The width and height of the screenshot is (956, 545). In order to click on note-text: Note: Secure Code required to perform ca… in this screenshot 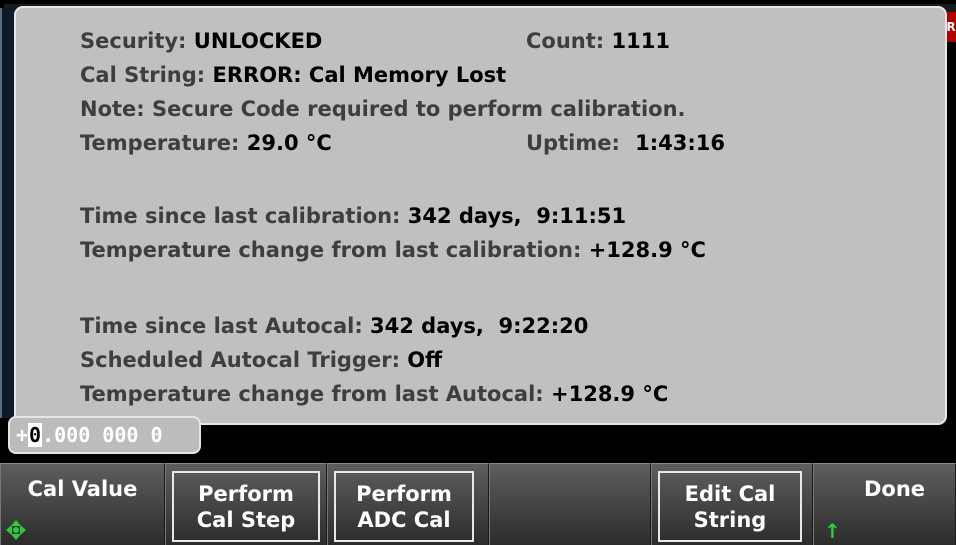, I will do `click(383, 109)`.